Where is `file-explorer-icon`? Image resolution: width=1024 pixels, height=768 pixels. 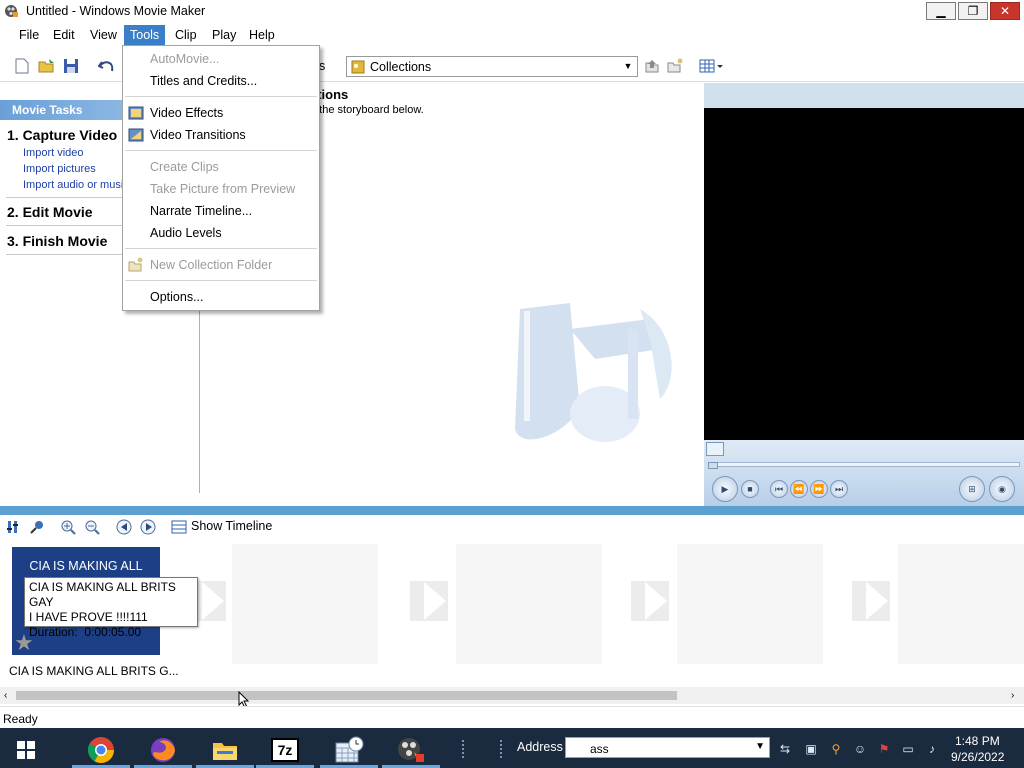 file-explorer-icon is located at coordinates (225, 749).